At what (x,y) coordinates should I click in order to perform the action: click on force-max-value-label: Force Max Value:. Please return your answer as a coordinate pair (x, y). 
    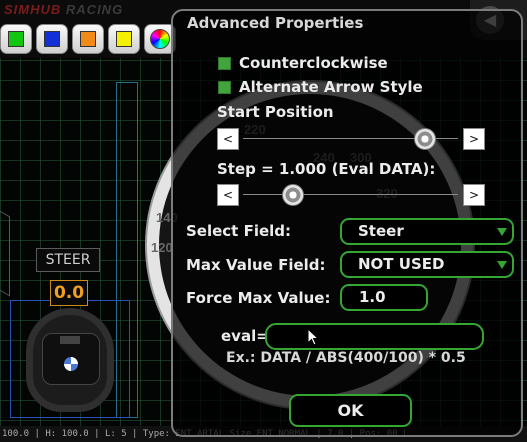
    Looking at the image, I should click on (258, 298).